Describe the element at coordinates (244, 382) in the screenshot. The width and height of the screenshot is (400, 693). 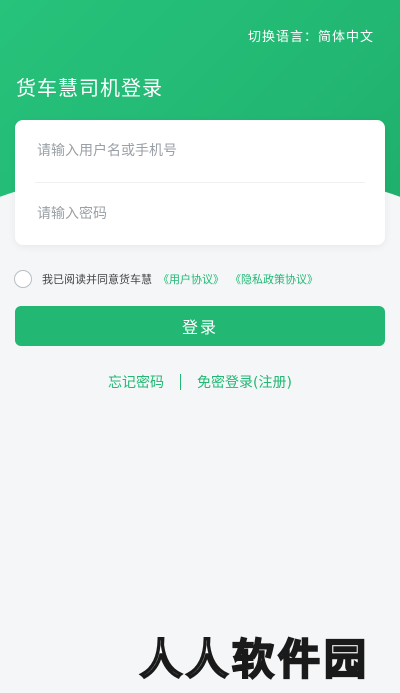
I see `password-free-login-link: 免密登录(注册)` at that location.